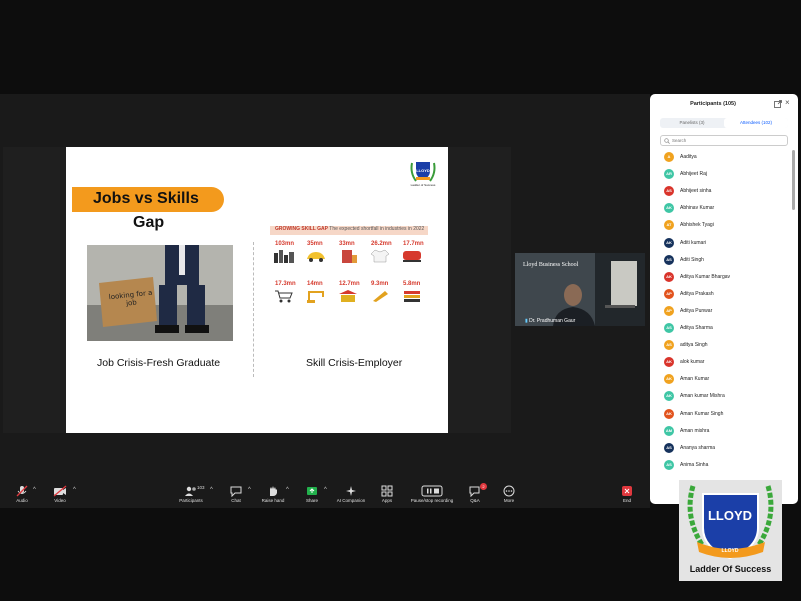  I want to click on attendee-row: AT Abhishek Tyagi, so click(720, 225).